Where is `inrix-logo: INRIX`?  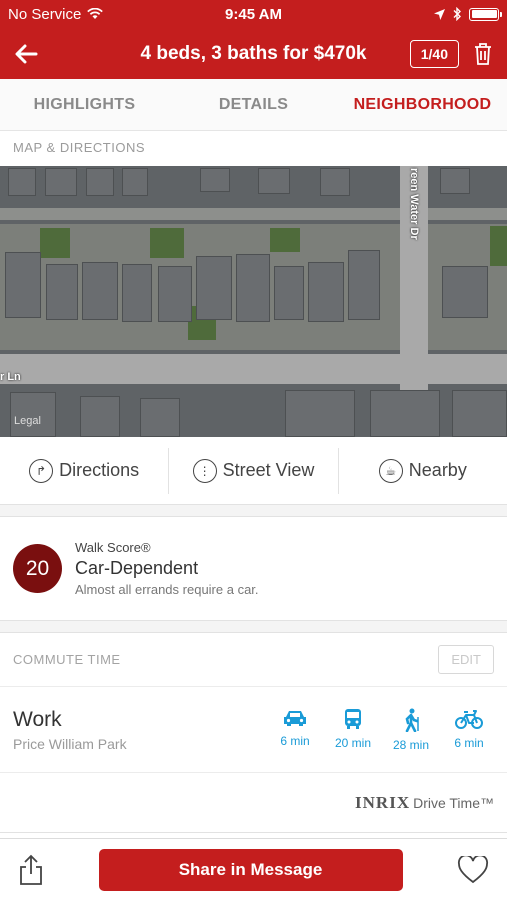 inrix-logo: INRIX is located at coordinates (383, 802).